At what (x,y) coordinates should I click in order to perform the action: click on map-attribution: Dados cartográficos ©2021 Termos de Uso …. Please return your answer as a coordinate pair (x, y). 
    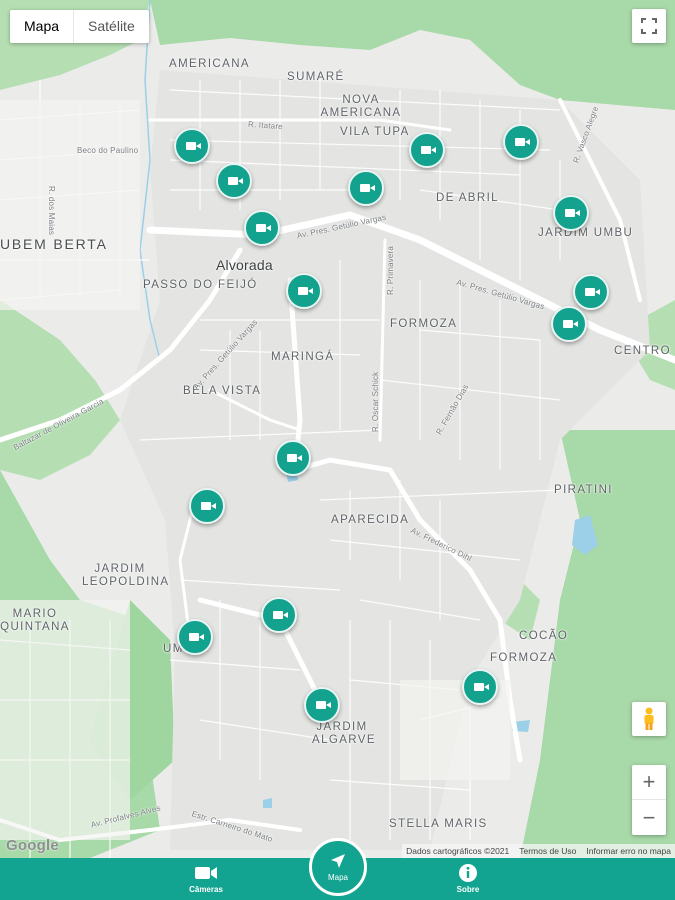
    Looking at the image, I should click on (538, 851).